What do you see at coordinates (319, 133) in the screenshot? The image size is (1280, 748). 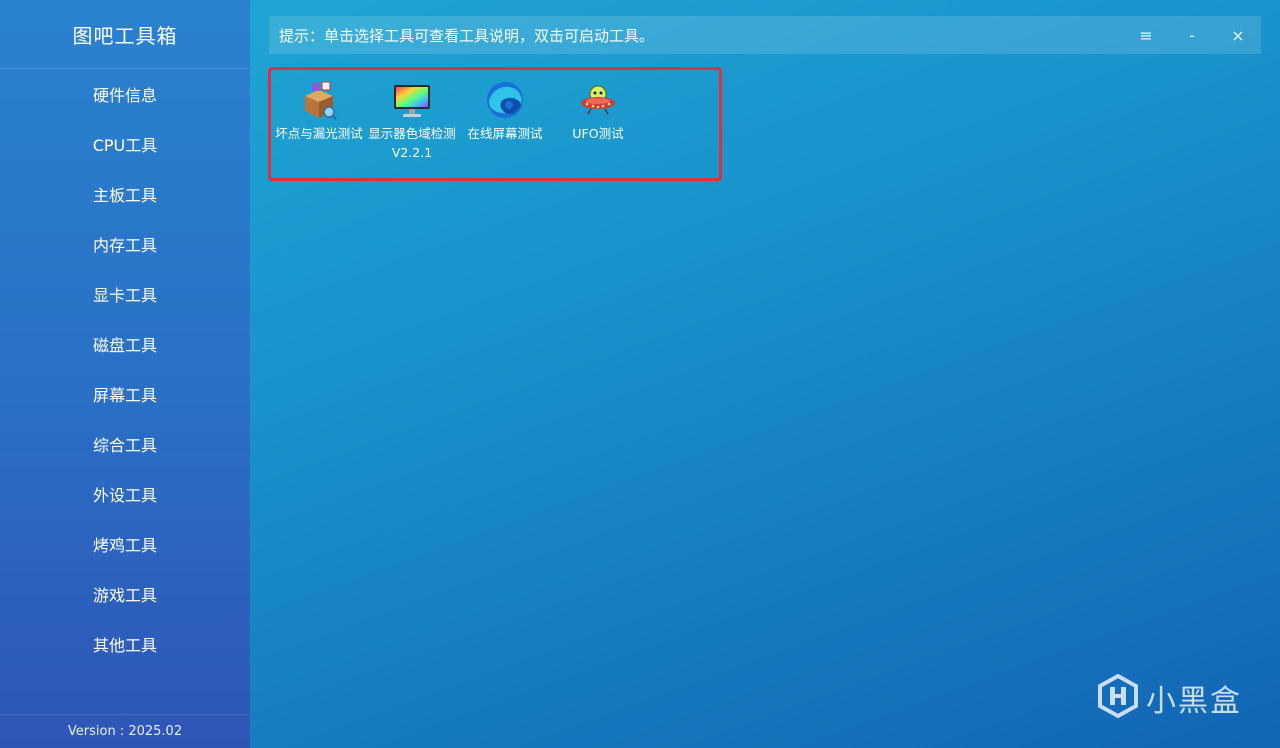 I see `tool-label: 坏点与漏光测试` at bounding box center [319, 133].